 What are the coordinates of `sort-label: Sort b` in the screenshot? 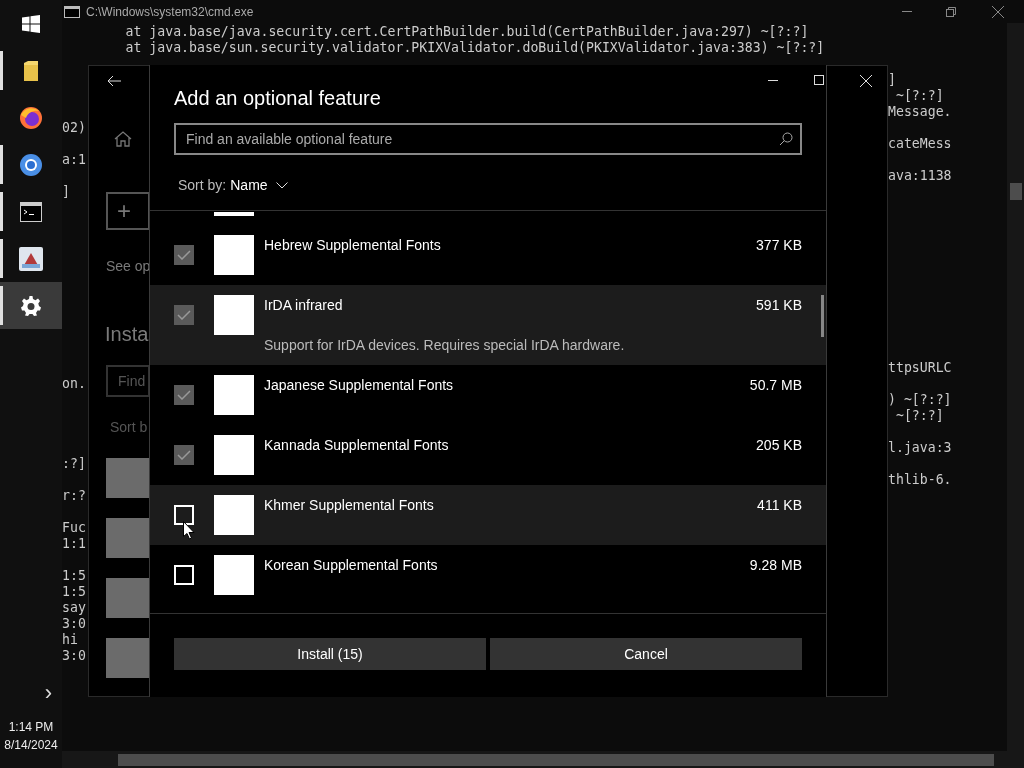 It's located at (129, 427).